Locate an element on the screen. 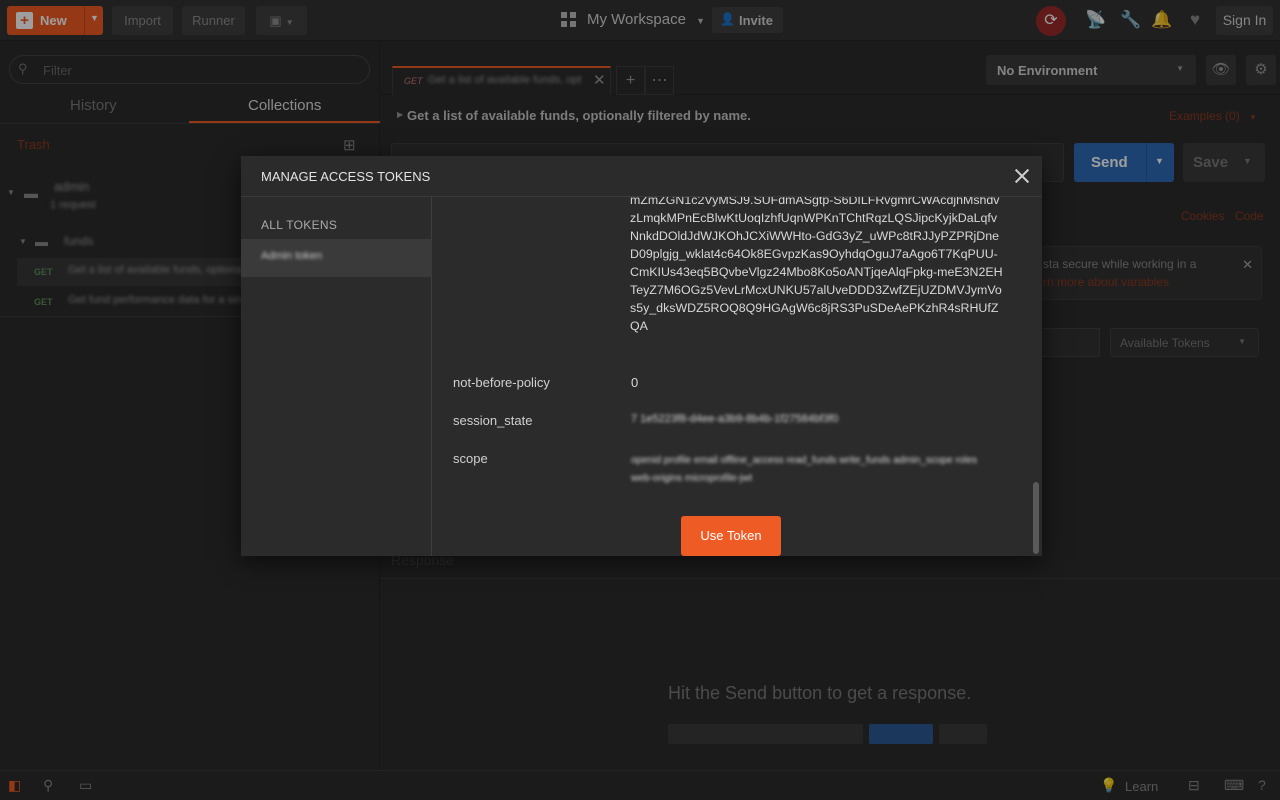 The height and width of the screenshot is (800, 1280). close-icon is located at coordinates (1022, 176).